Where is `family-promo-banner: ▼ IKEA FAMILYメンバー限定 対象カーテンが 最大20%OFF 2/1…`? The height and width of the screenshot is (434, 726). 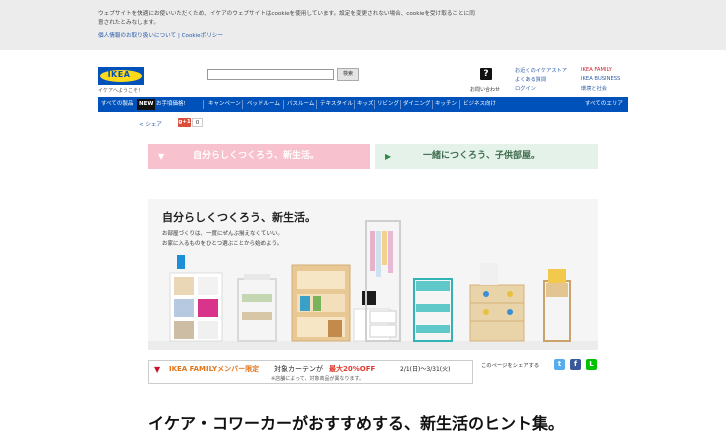 family-promo-banner: ▼ IKEA FAMILYメンバー限定 対象カーテンが 最大20%OFF 2/1… is located at coordinates (310, 372).